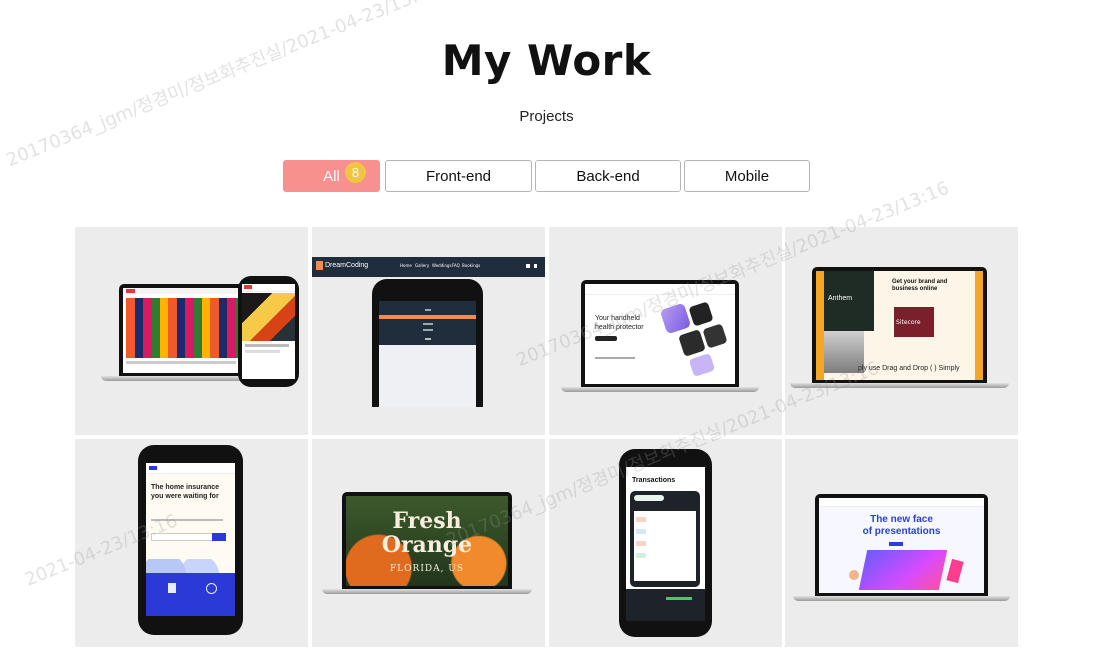  What do you see at coordinates (191, 543) in the screenshot?
I see `project-card-home-insurance: The home insurance you were waiting for` at bounding box center [191, 543].